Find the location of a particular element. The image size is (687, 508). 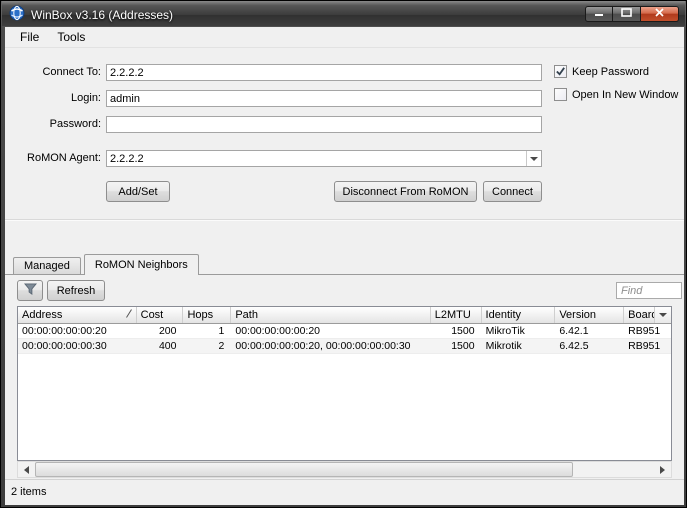

column-header-path: Path is located at coordinates (331, 315).